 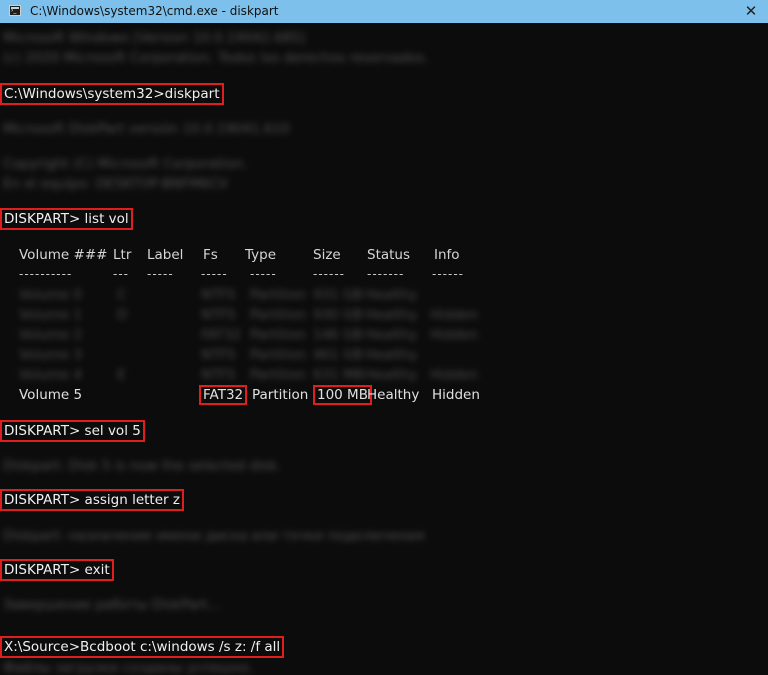 What do you see at coordinates (128, 667) in the screenshot?
I see `blurred-bcdboot-result: Файлы загрузки созданы успешно.` at bounding box center [128, 667].